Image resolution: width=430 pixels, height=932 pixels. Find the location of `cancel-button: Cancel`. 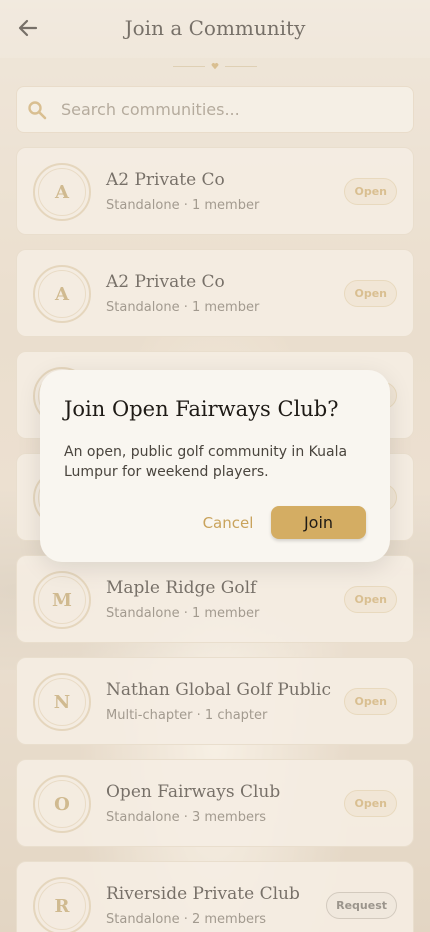

cancel-button: Cancel is located at coordinates (228, 522).